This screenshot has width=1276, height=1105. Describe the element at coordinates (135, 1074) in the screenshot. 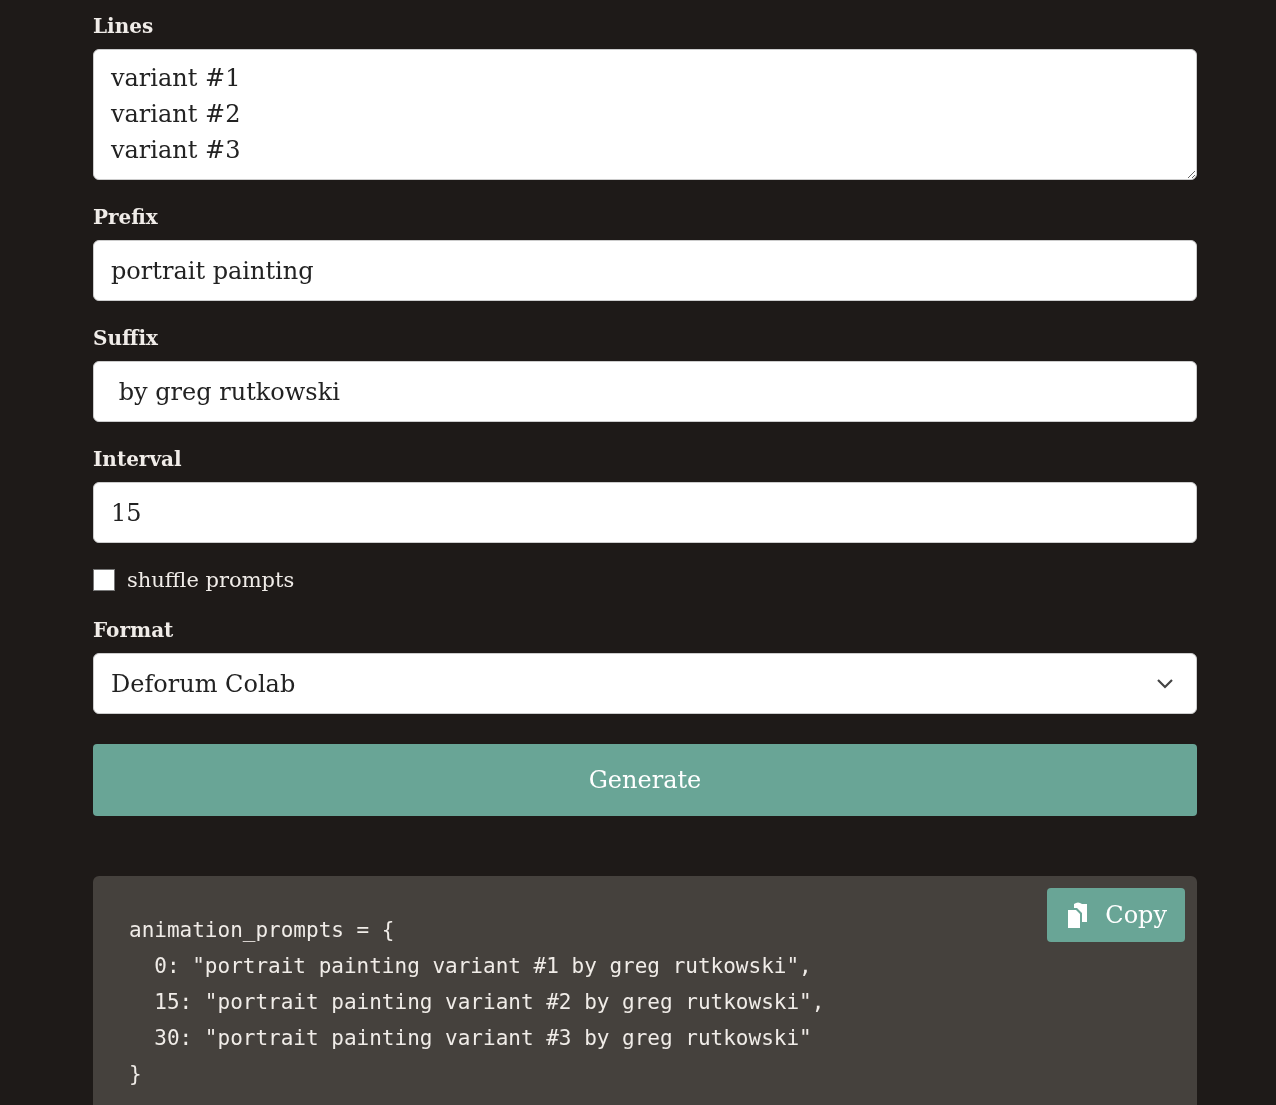

I see `code-line: }` at that location.